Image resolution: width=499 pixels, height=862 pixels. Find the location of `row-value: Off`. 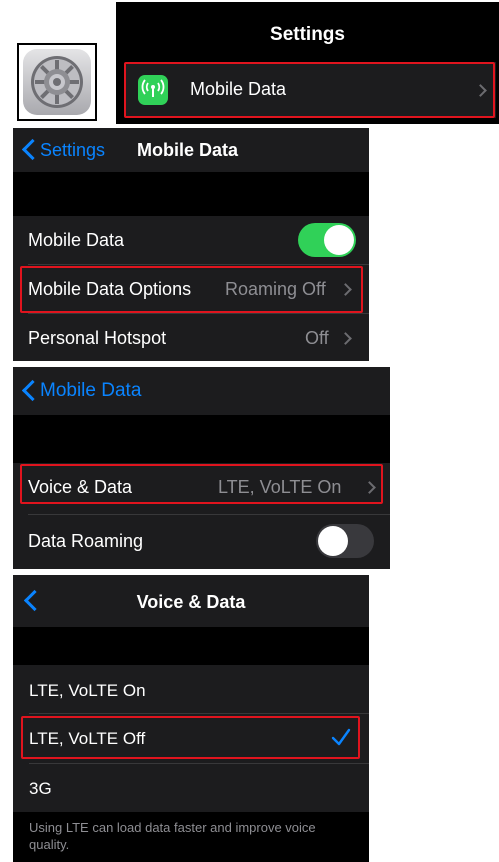

row-value: Off is located at coordinates (317, 338).